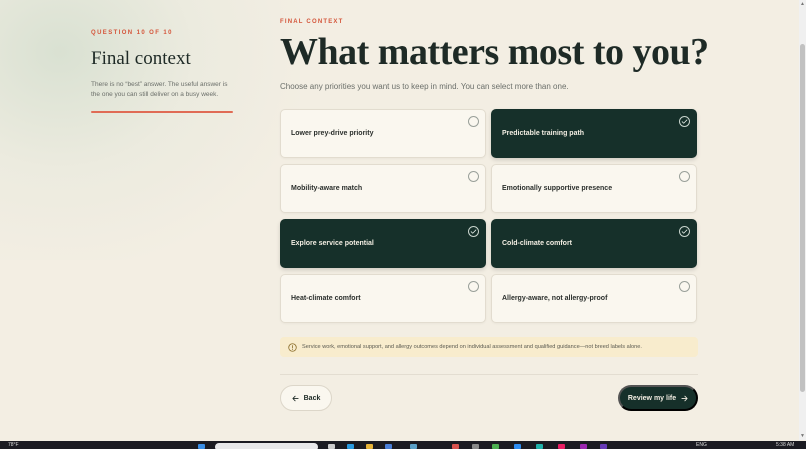 Image resolution: width=806 pixels, height=449 pixels. I want to click on clock: 5:38 AM, so click(785, 445).